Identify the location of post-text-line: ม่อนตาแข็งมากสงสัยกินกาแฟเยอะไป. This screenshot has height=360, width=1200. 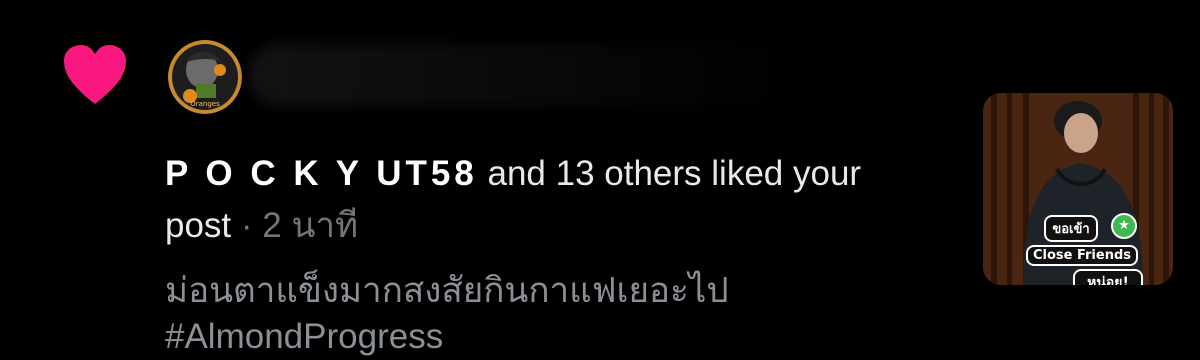
(447, 290).